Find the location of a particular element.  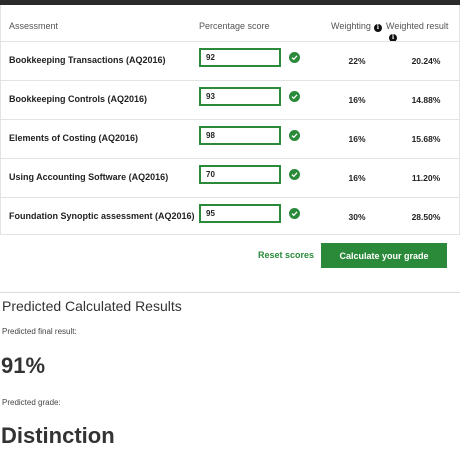

assessment-name: Using Accounting Software (AQ2016) is located at coordinates (89, 177).